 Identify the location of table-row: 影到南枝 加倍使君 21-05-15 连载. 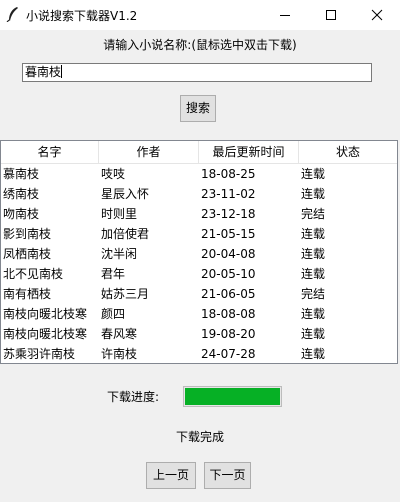
(199, 234).